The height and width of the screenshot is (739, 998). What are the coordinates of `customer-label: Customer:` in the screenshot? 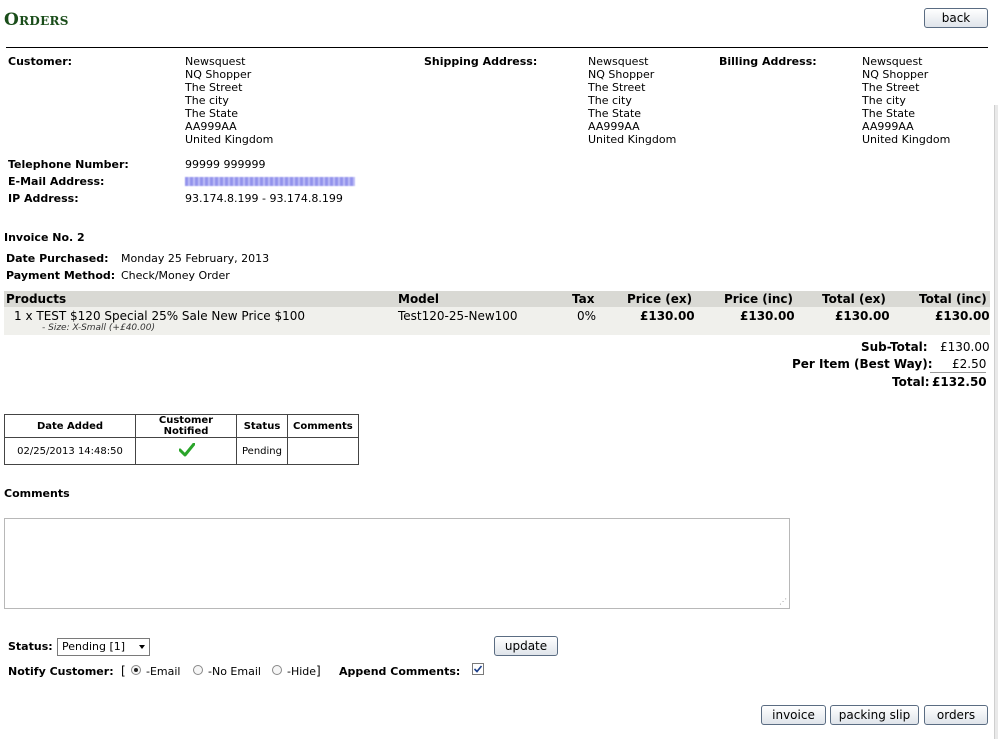 It's located at (40, 61).